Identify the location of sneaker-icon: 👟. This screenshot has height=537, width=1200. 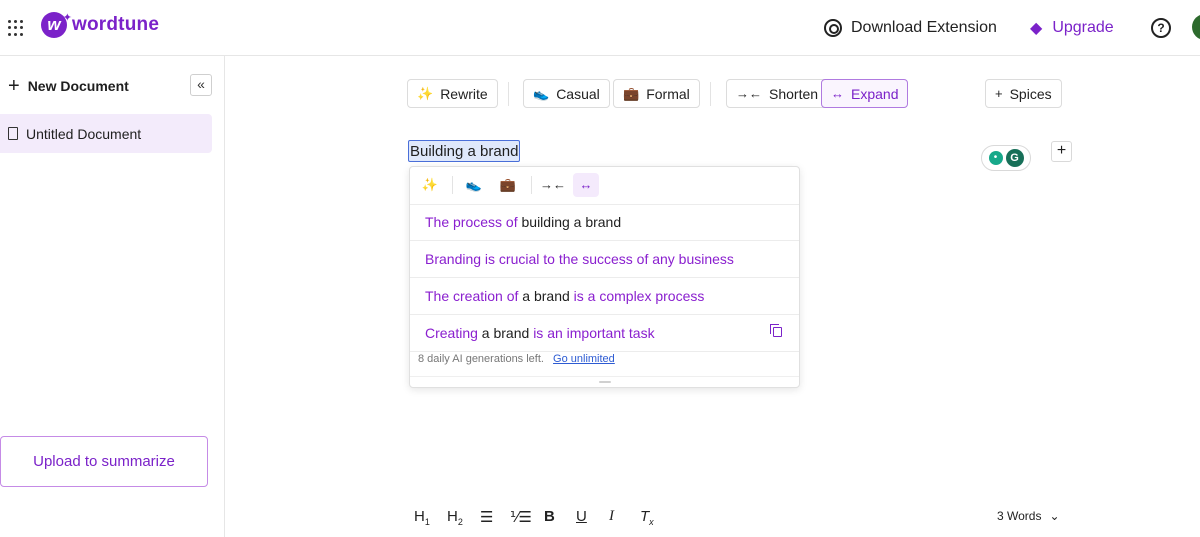
(541, 93).